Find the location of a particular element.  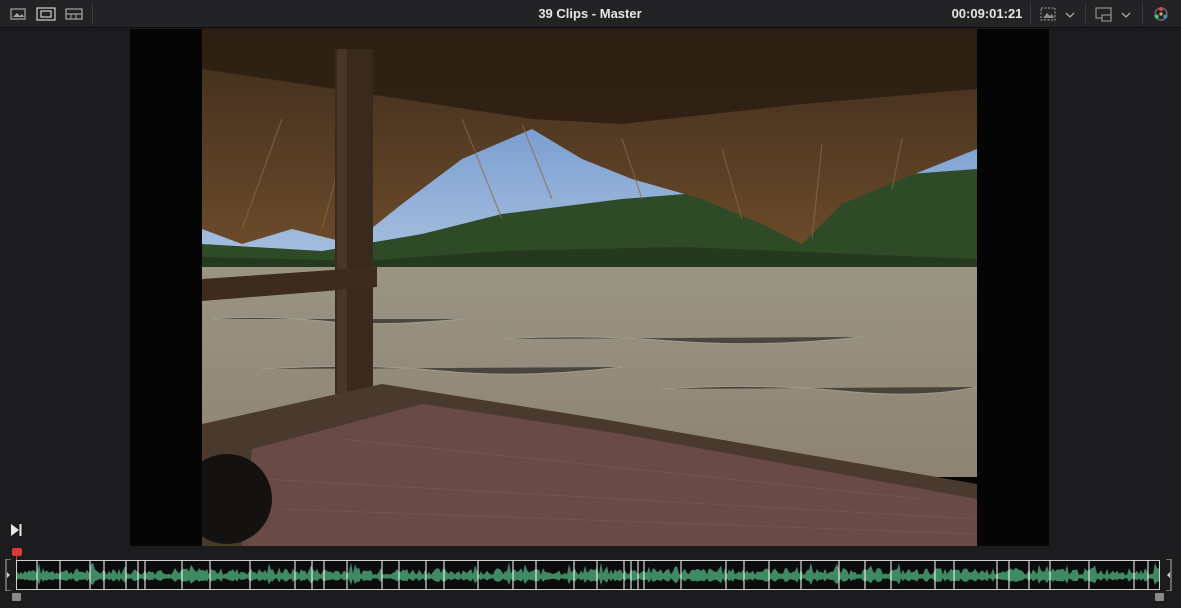

viewer-mode-icon is located at coordinates (1048, 14).